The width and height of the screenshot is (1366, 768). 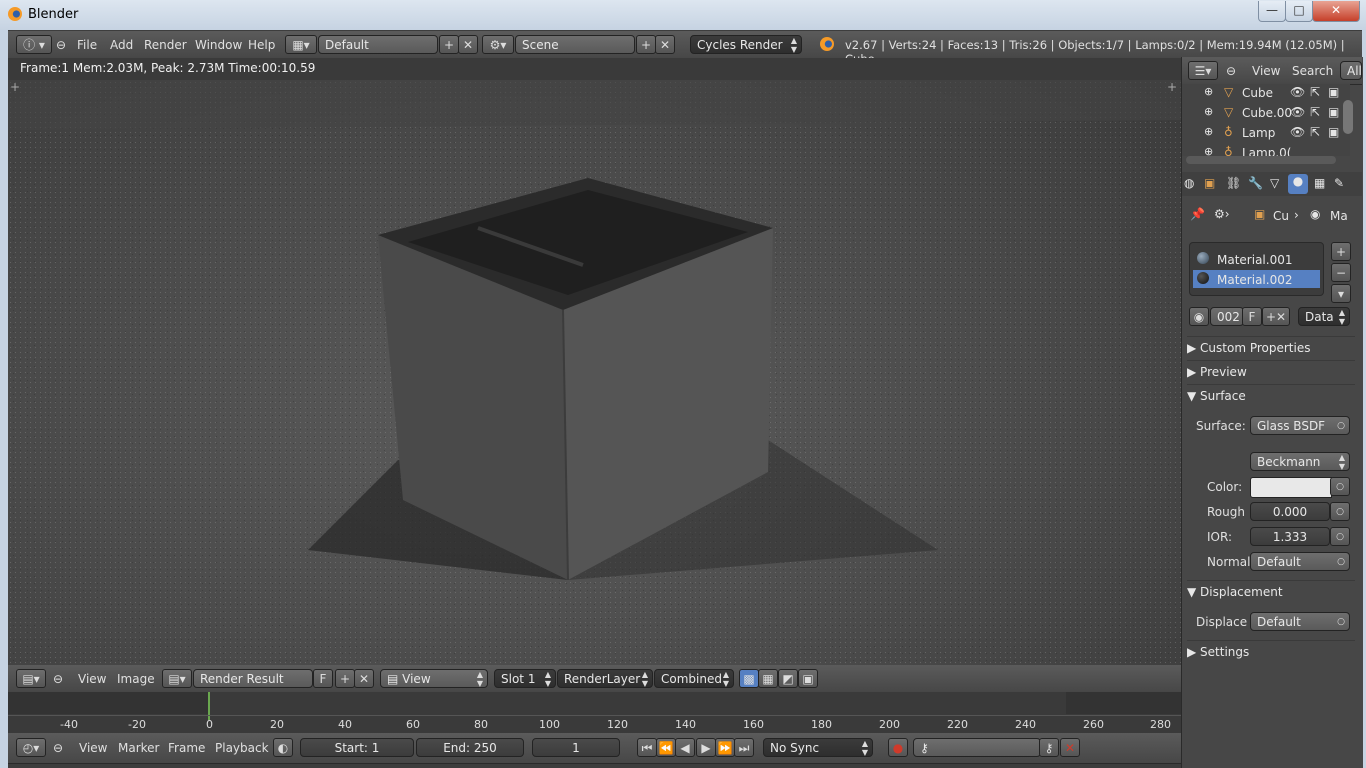 I want to click on menu-marker: Marker, so click(x=138, y=748).